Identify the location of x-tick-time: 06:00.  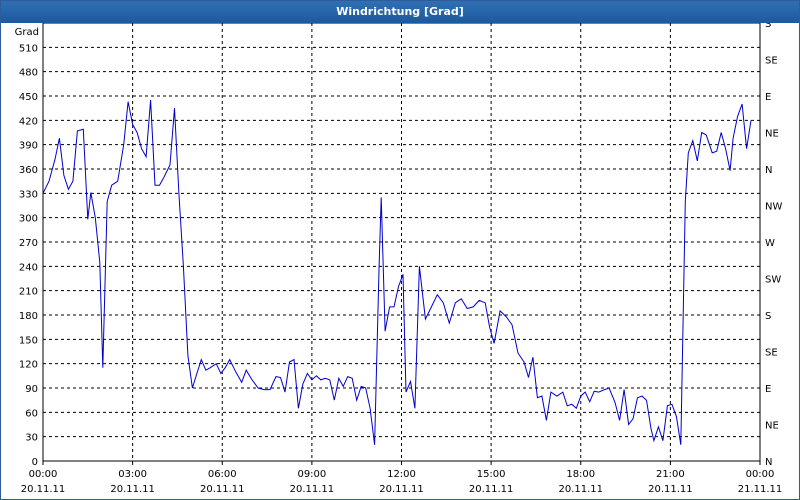
(222, 474).